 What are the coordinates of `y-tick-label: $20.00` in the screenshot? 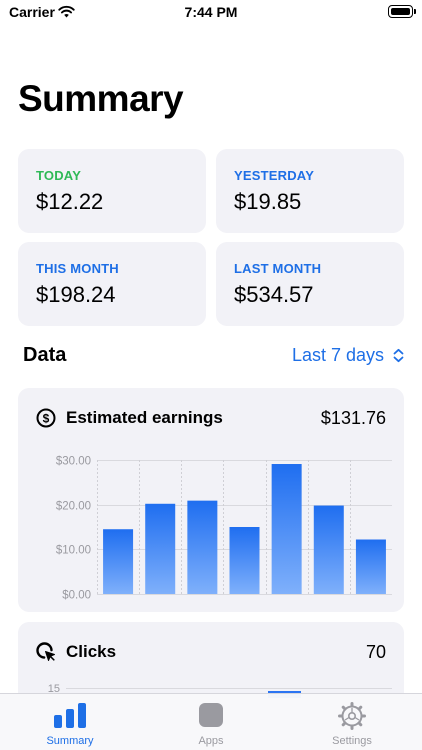 It's located at (73, 507).